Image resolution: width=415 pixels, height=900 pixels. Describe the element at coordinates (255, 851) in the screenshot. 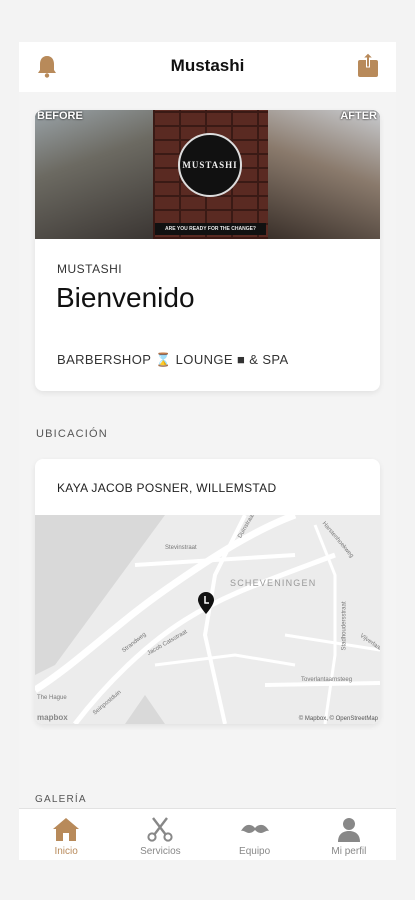

I see `tab-label: Equipo` at that location.